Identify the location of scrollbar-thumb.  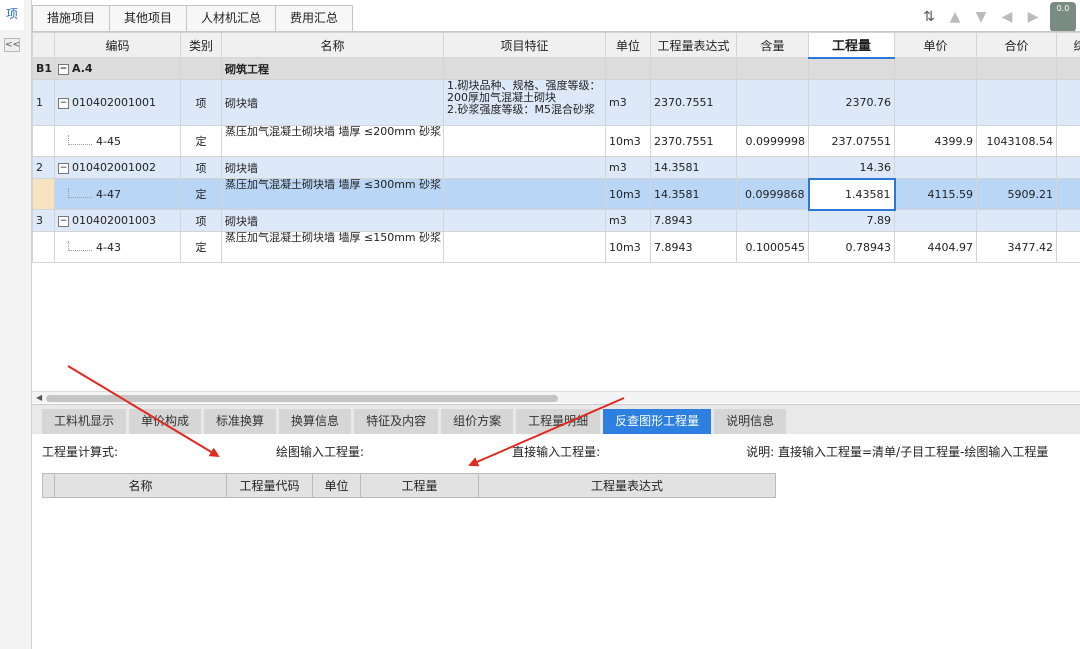
(302, 398).